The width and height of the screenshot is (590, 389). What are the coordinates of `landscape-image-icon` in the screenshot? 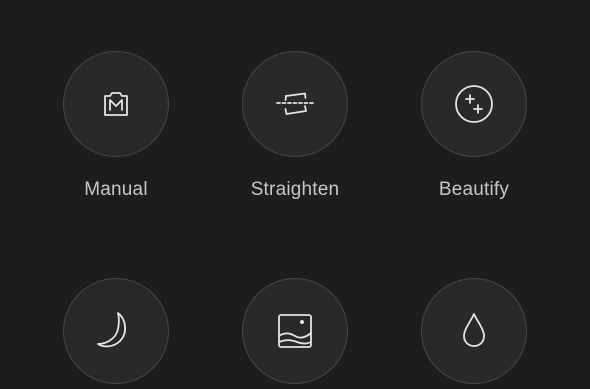 It's located at (295, 331).